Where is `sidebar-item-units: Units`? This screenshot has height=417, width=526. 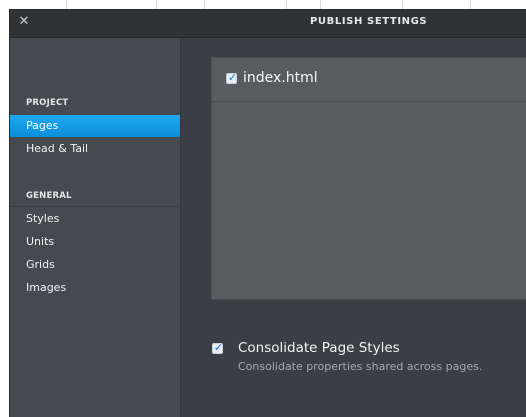
sidebar-item-units: Units is located at coordinates (95, 242).